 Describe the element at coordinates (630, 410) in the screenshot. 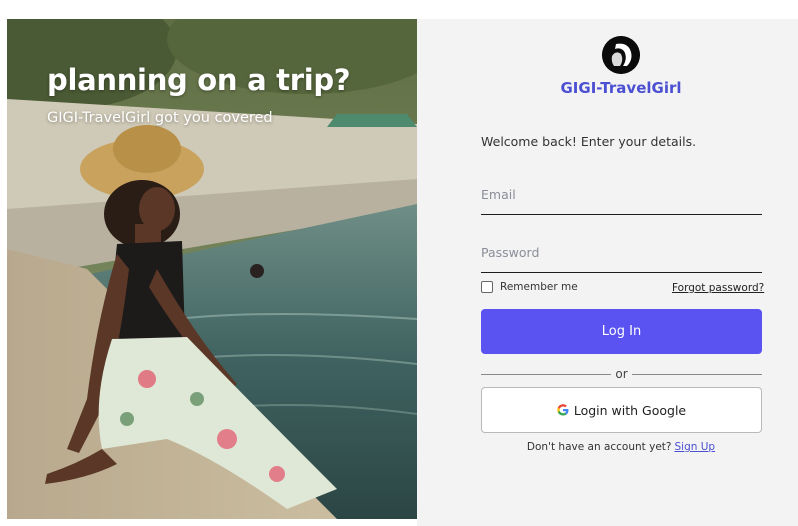

I see `google-login-label: Login with Google` at that location.